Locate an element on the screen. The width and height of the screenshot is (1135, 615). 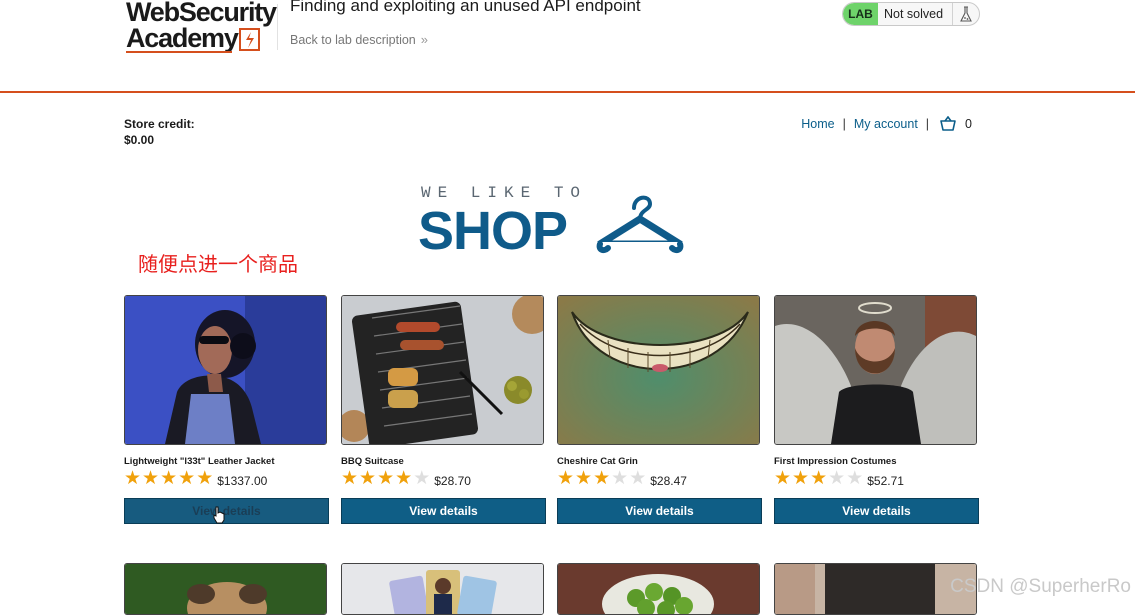
nav-my-account-link: My account is located at coordinates (886, 124).